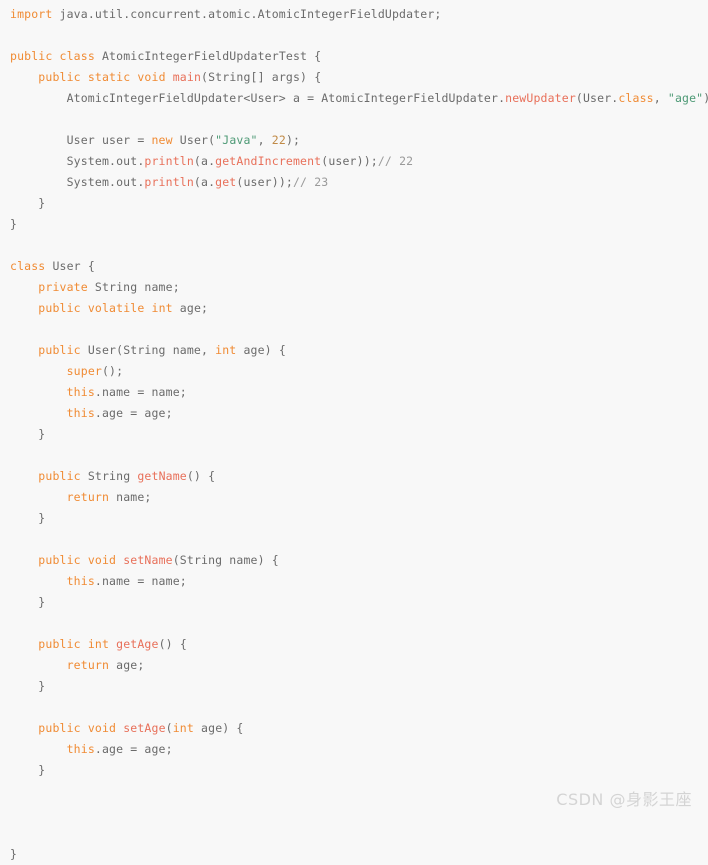 The width and height of the screenshot is (708, 865). Describe the element at coordinates (81, 140) in the screenshot. I see `code-token-plain: User user =` at that location.